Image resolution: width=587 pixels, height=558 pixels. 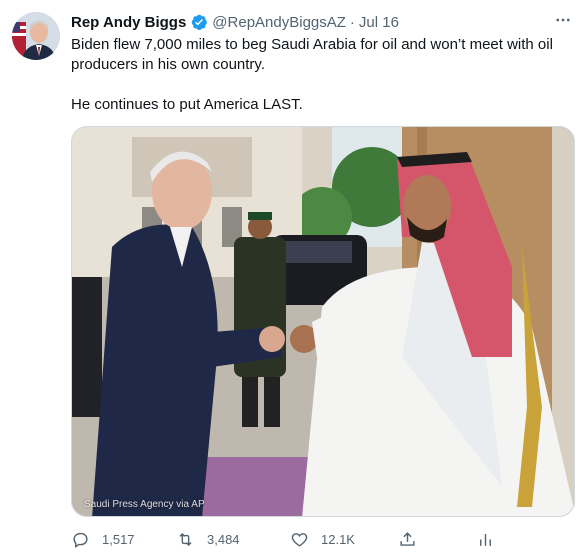 I want to click on tweet-actions: 1,517 3,484 12.1K, so click(x=321, y=539).